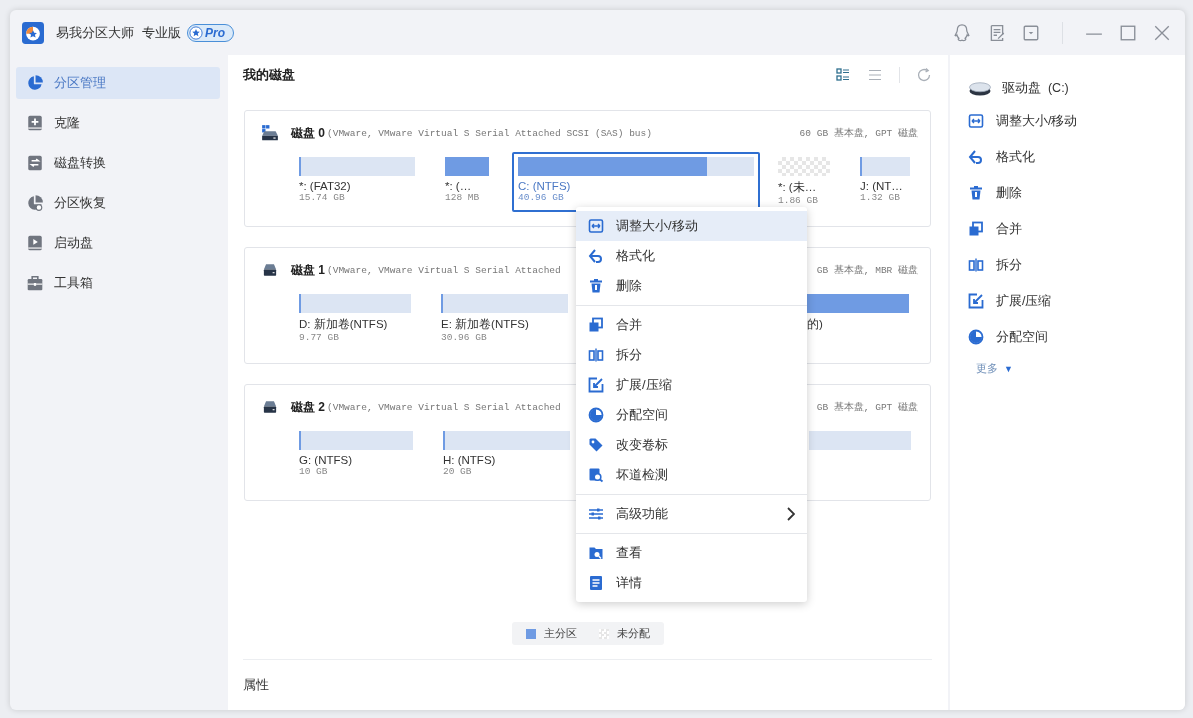 This screenshot has height=718, width=1193. I want to click on menu-item: 删除, so click(691, 286).